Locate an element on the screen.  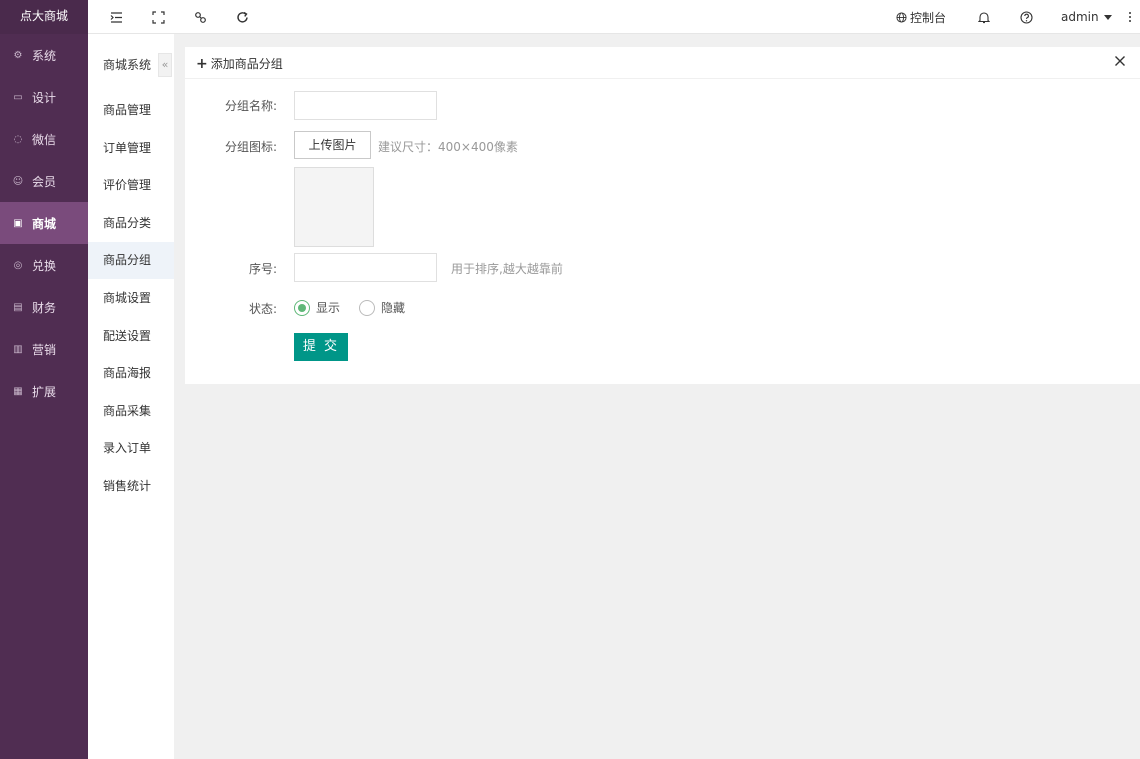
group-icon-label: 分组图标: is located at coordinates (250, 147).